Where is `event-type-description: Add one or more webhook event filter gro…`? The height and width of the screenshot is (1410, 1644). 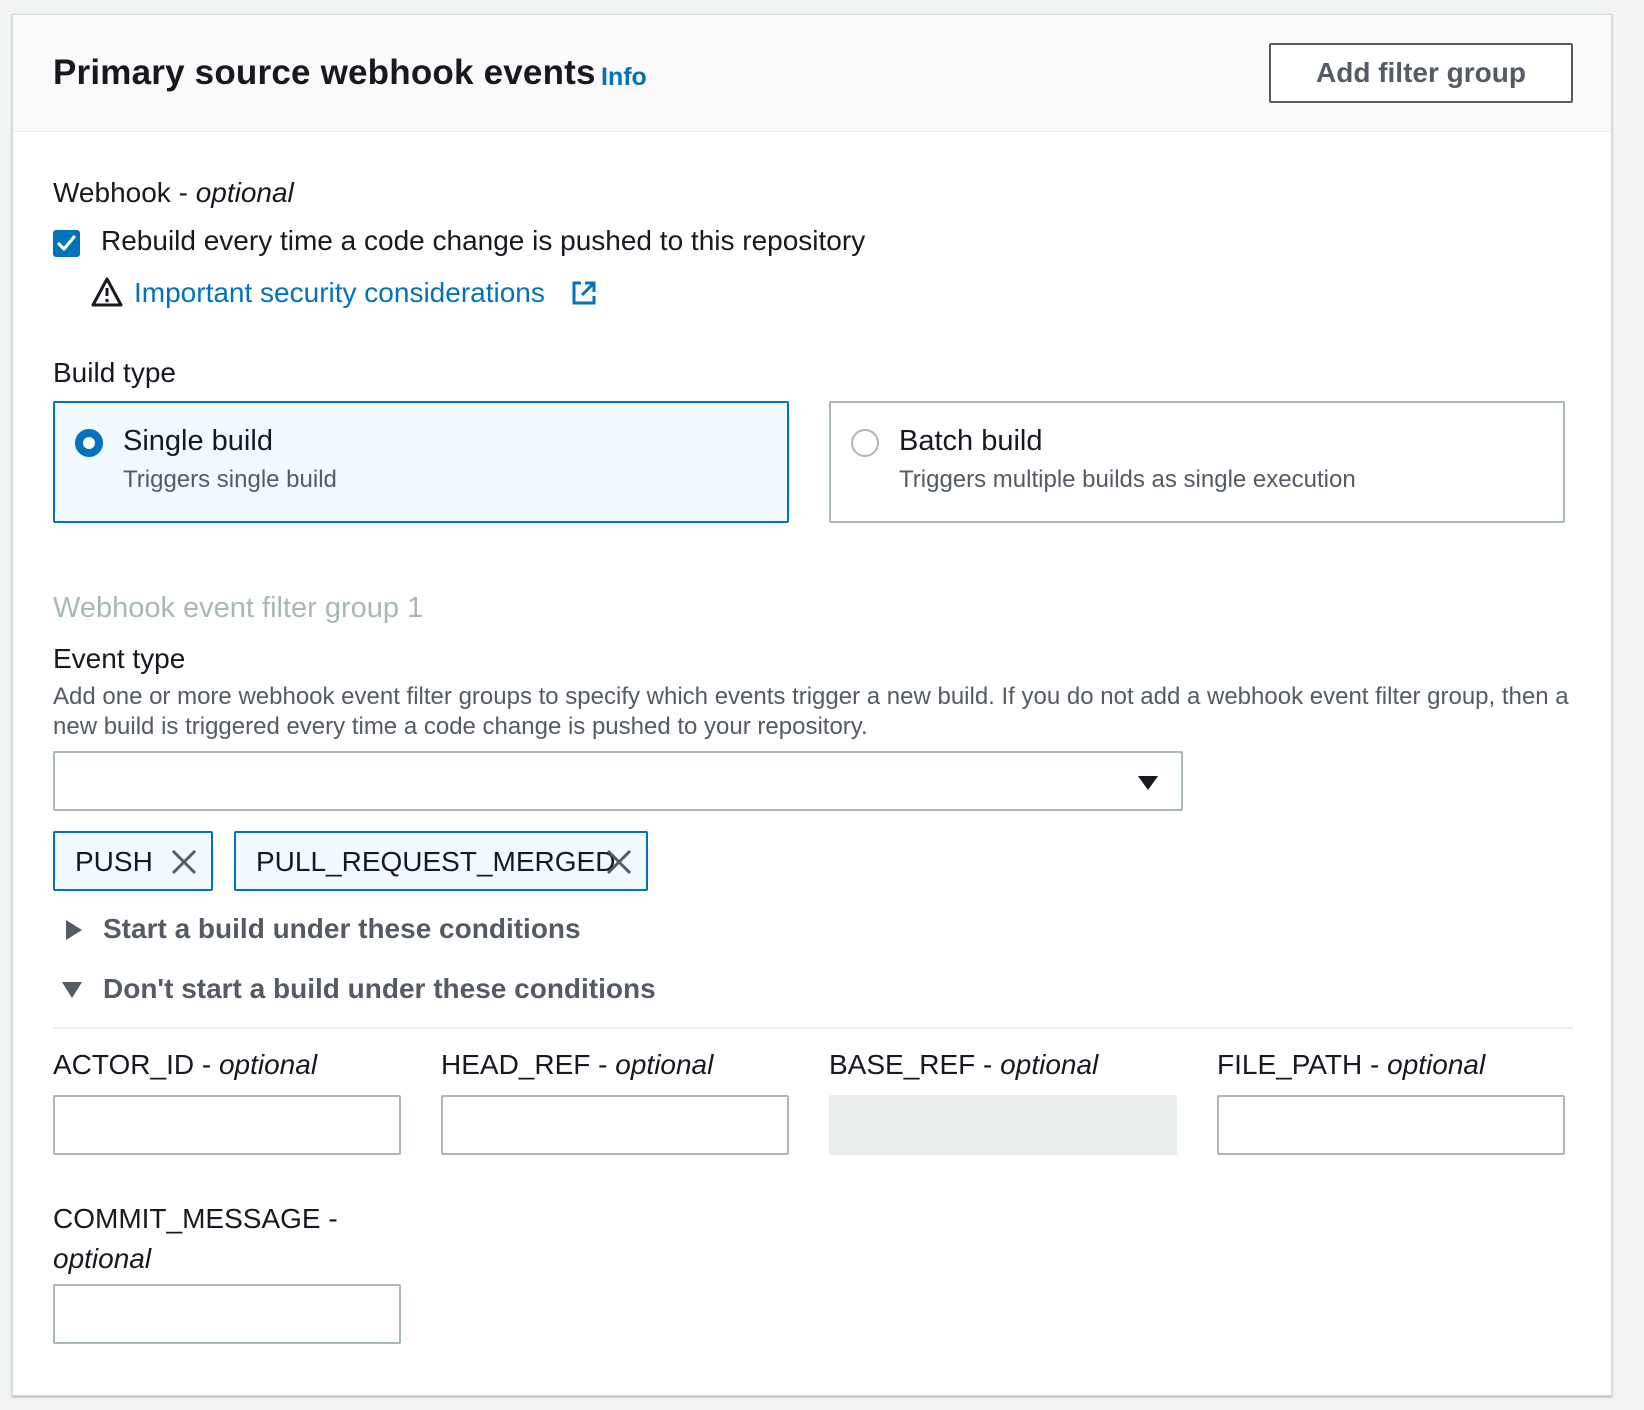 event-type-description: Add one or more webhook event filter gro… is located at coordinates (811, 711).